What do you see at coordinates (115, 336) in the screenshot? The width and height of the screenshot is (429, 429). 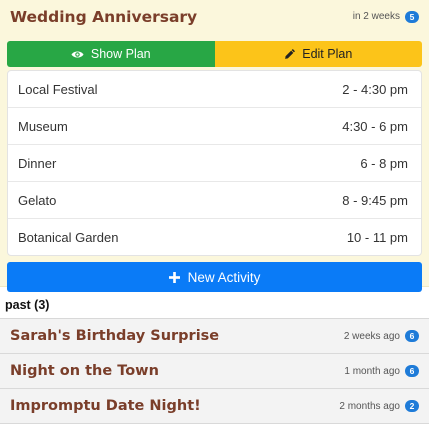 I see `past-date-title: Sarah's Birthday Surprise` at bounding box center [115, 336].